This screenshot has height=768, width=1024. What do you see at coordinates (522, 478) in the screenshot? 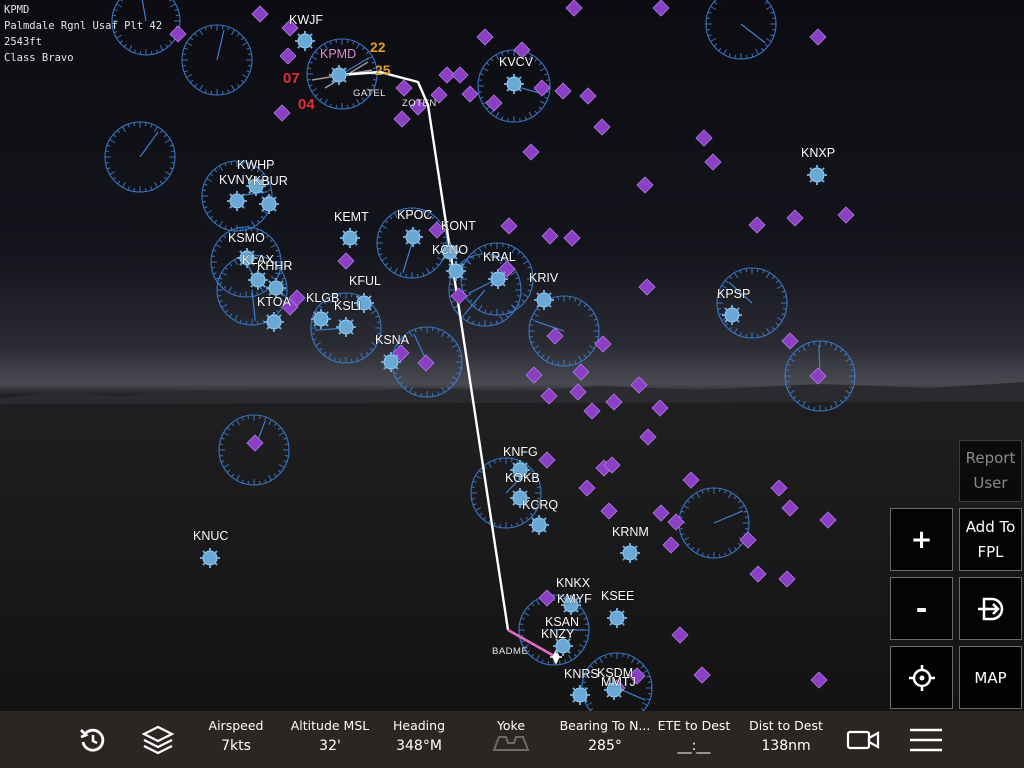
I see `airport-label: KOKB` at bounding box center [522, 478].